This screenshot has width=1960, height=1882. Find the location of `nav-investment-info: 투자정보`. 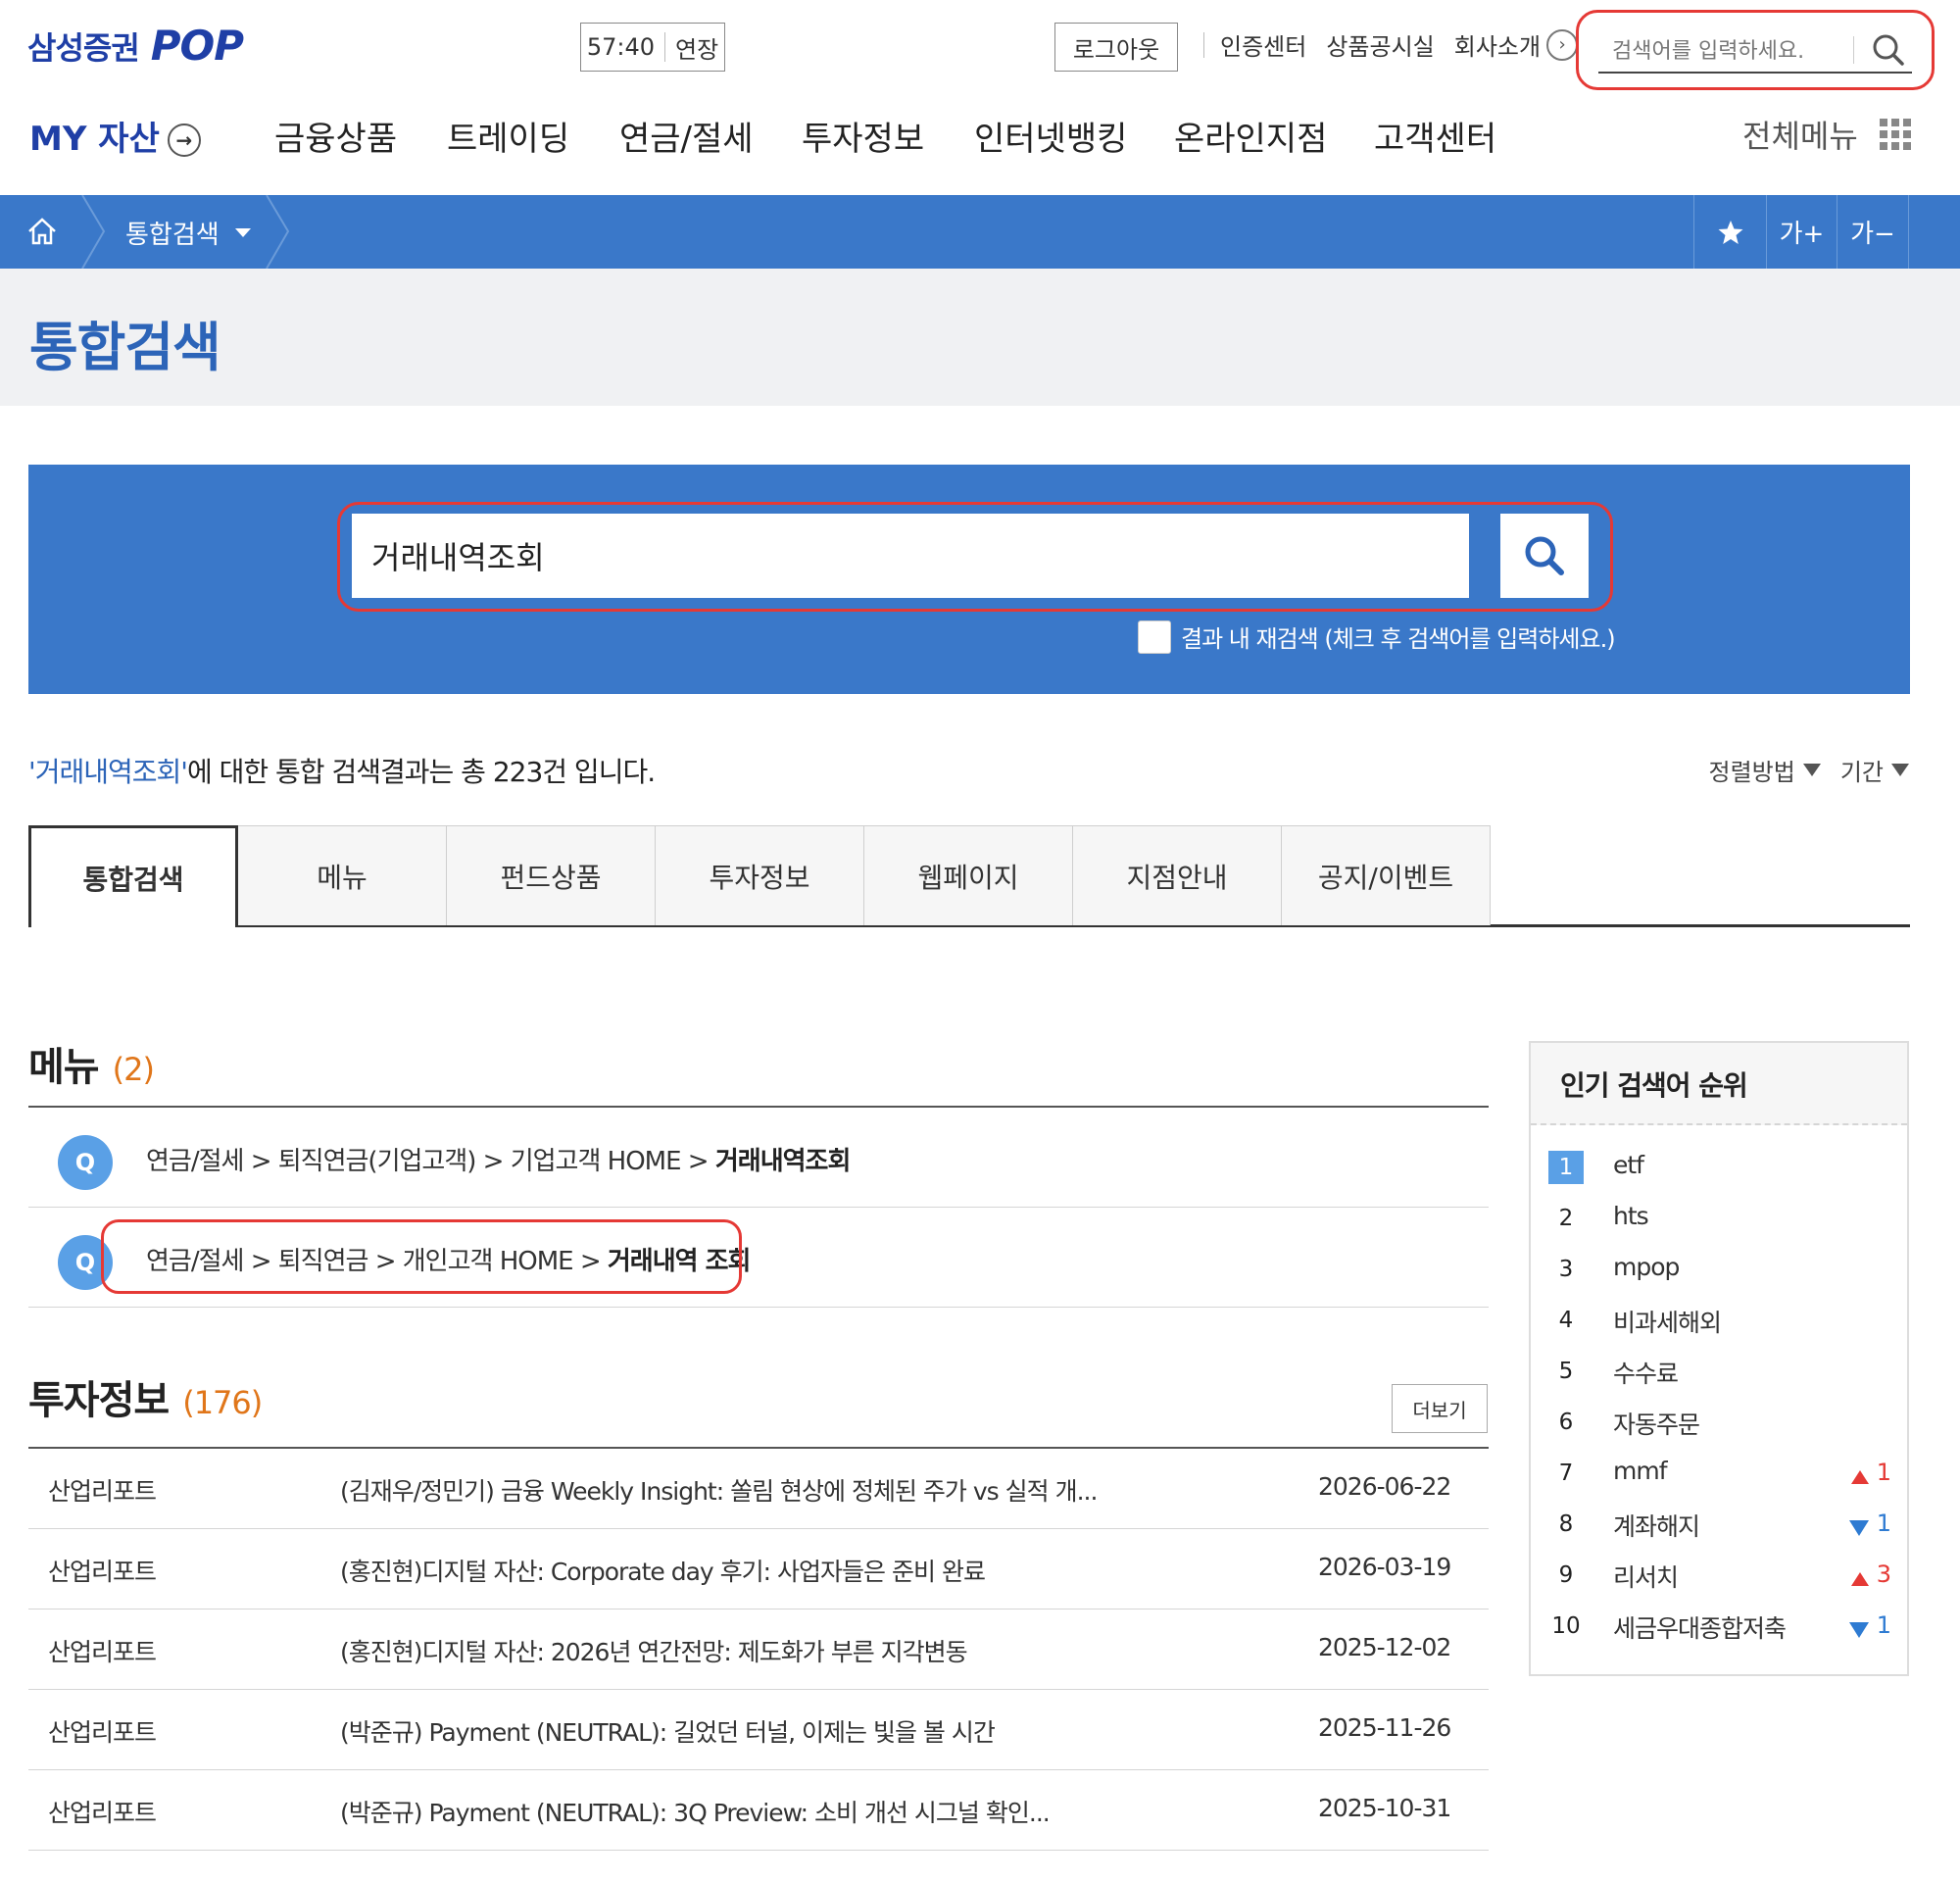

nav-investment-info: 투자정보 is located at coordinates (863, 136).